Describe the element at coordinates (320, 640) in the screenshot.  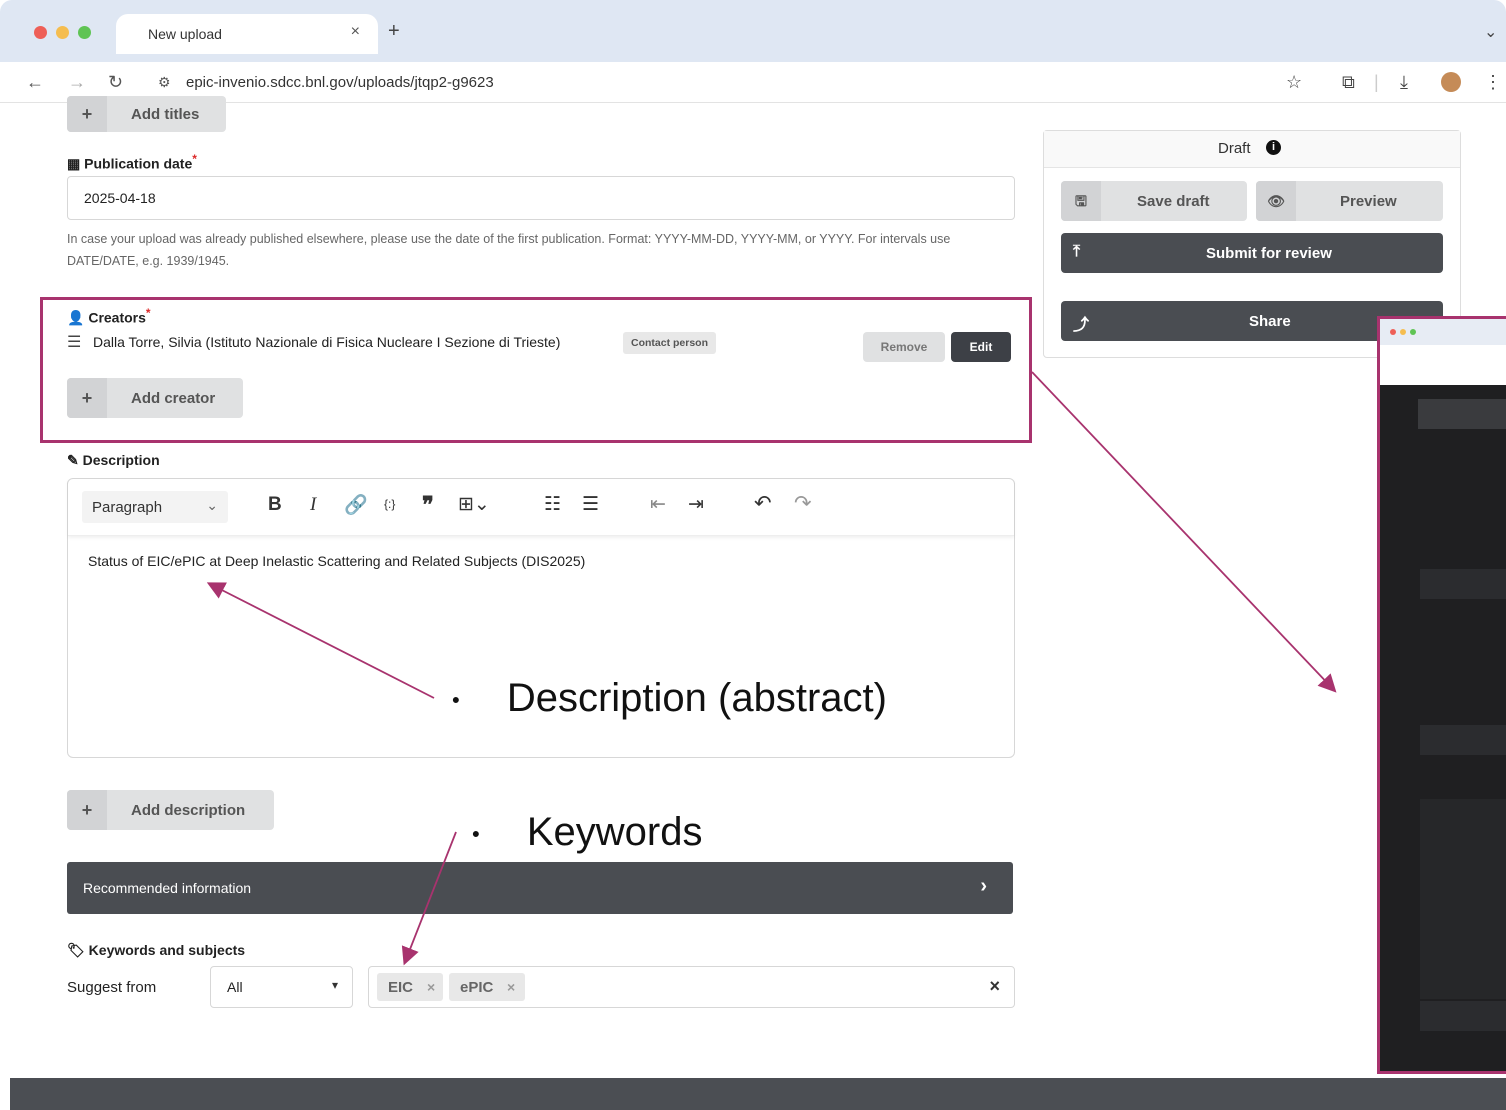
I see `description-arrow` at that location.